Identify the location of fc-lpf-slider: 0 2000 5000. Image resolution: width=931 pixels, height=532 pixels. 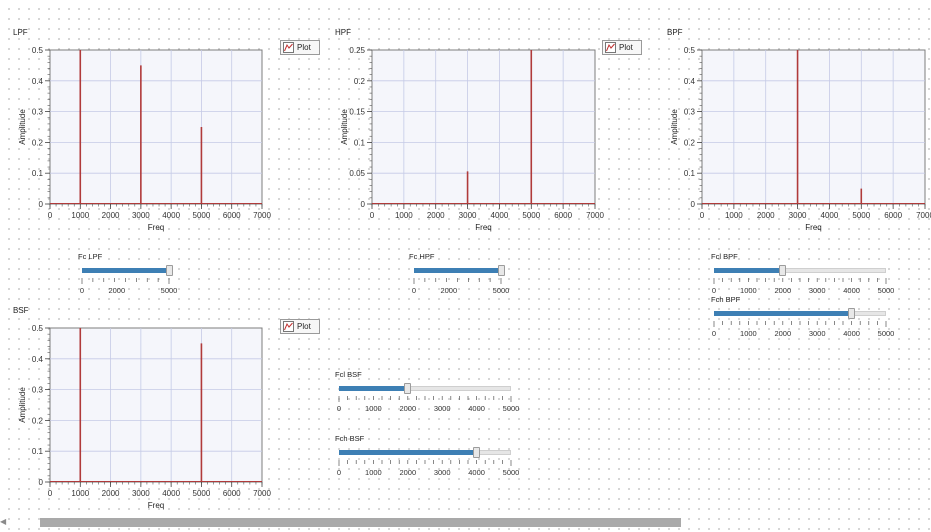
(128, 280).